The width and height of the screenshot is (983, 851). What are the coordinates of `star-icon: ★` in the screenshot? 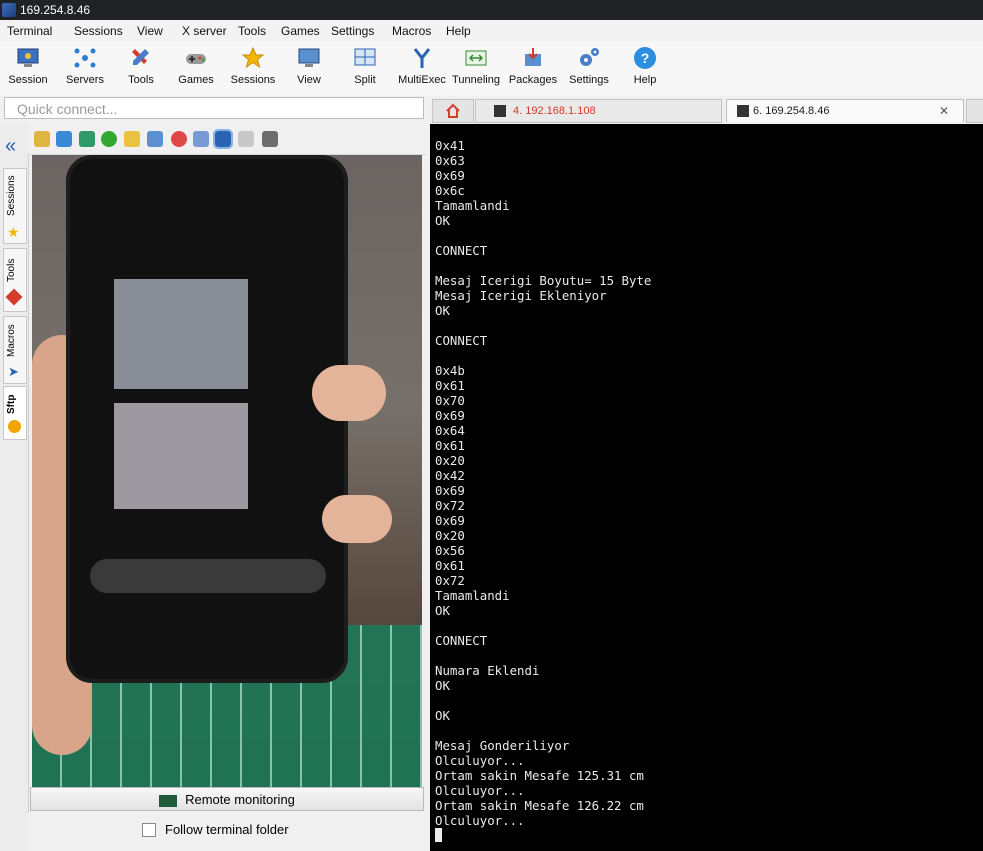 It's located at (13, 232).